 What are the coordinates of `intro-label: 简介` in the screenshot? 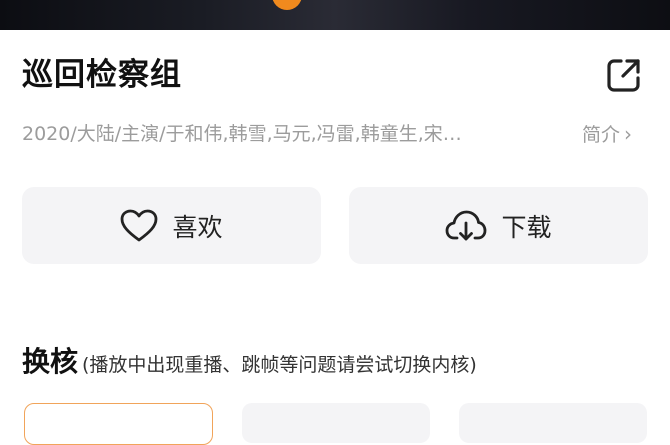 It's located at (601, 135).